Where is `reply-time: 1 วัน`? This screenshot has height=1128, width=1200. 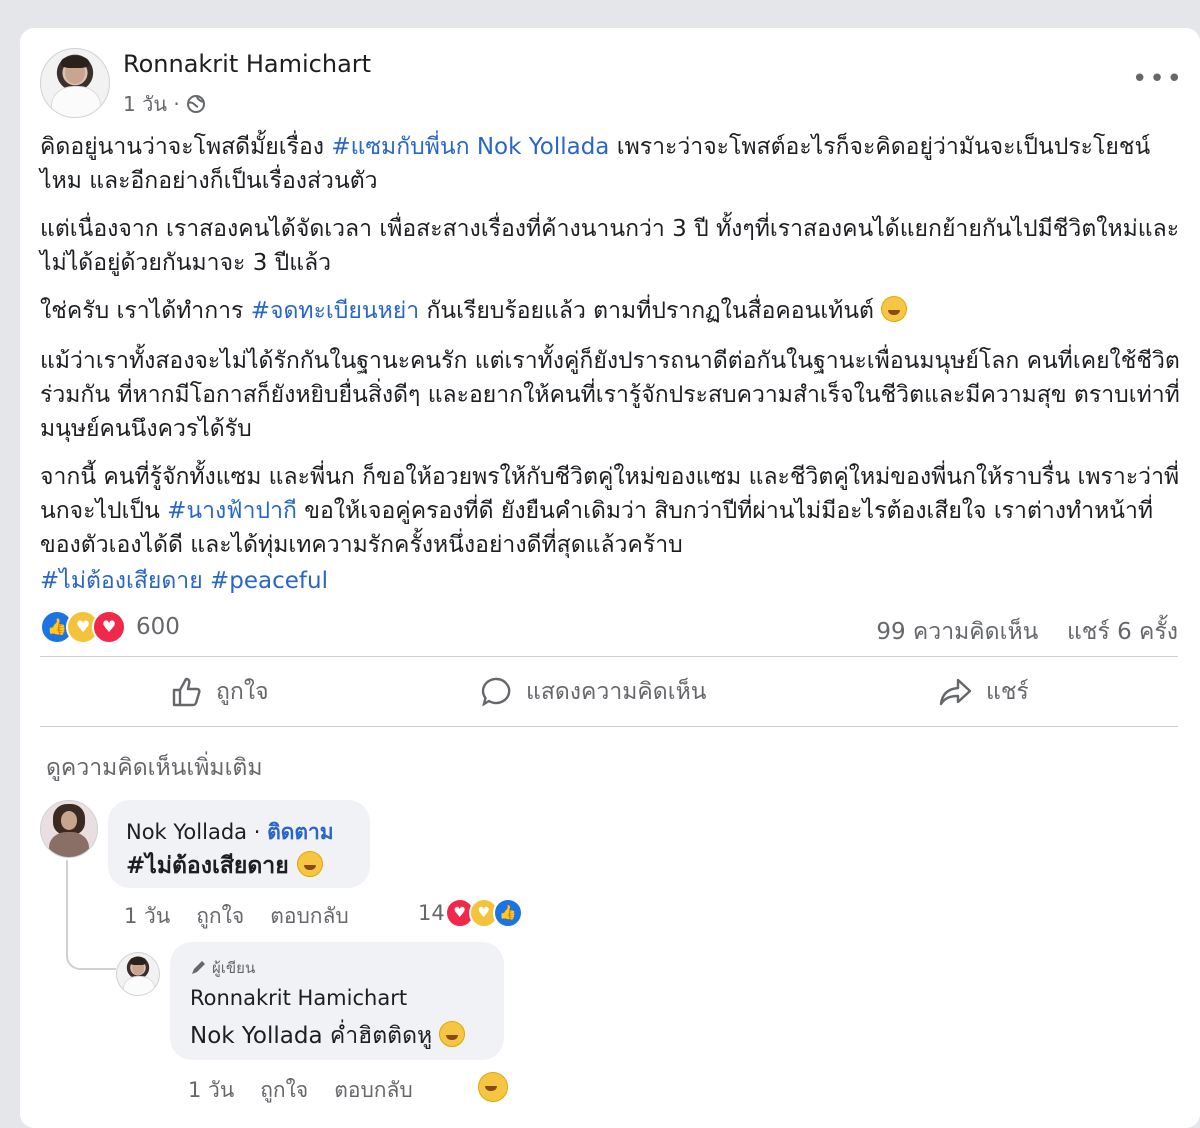
reply-time: 1 วัน is located at coordinates (211, 1090).